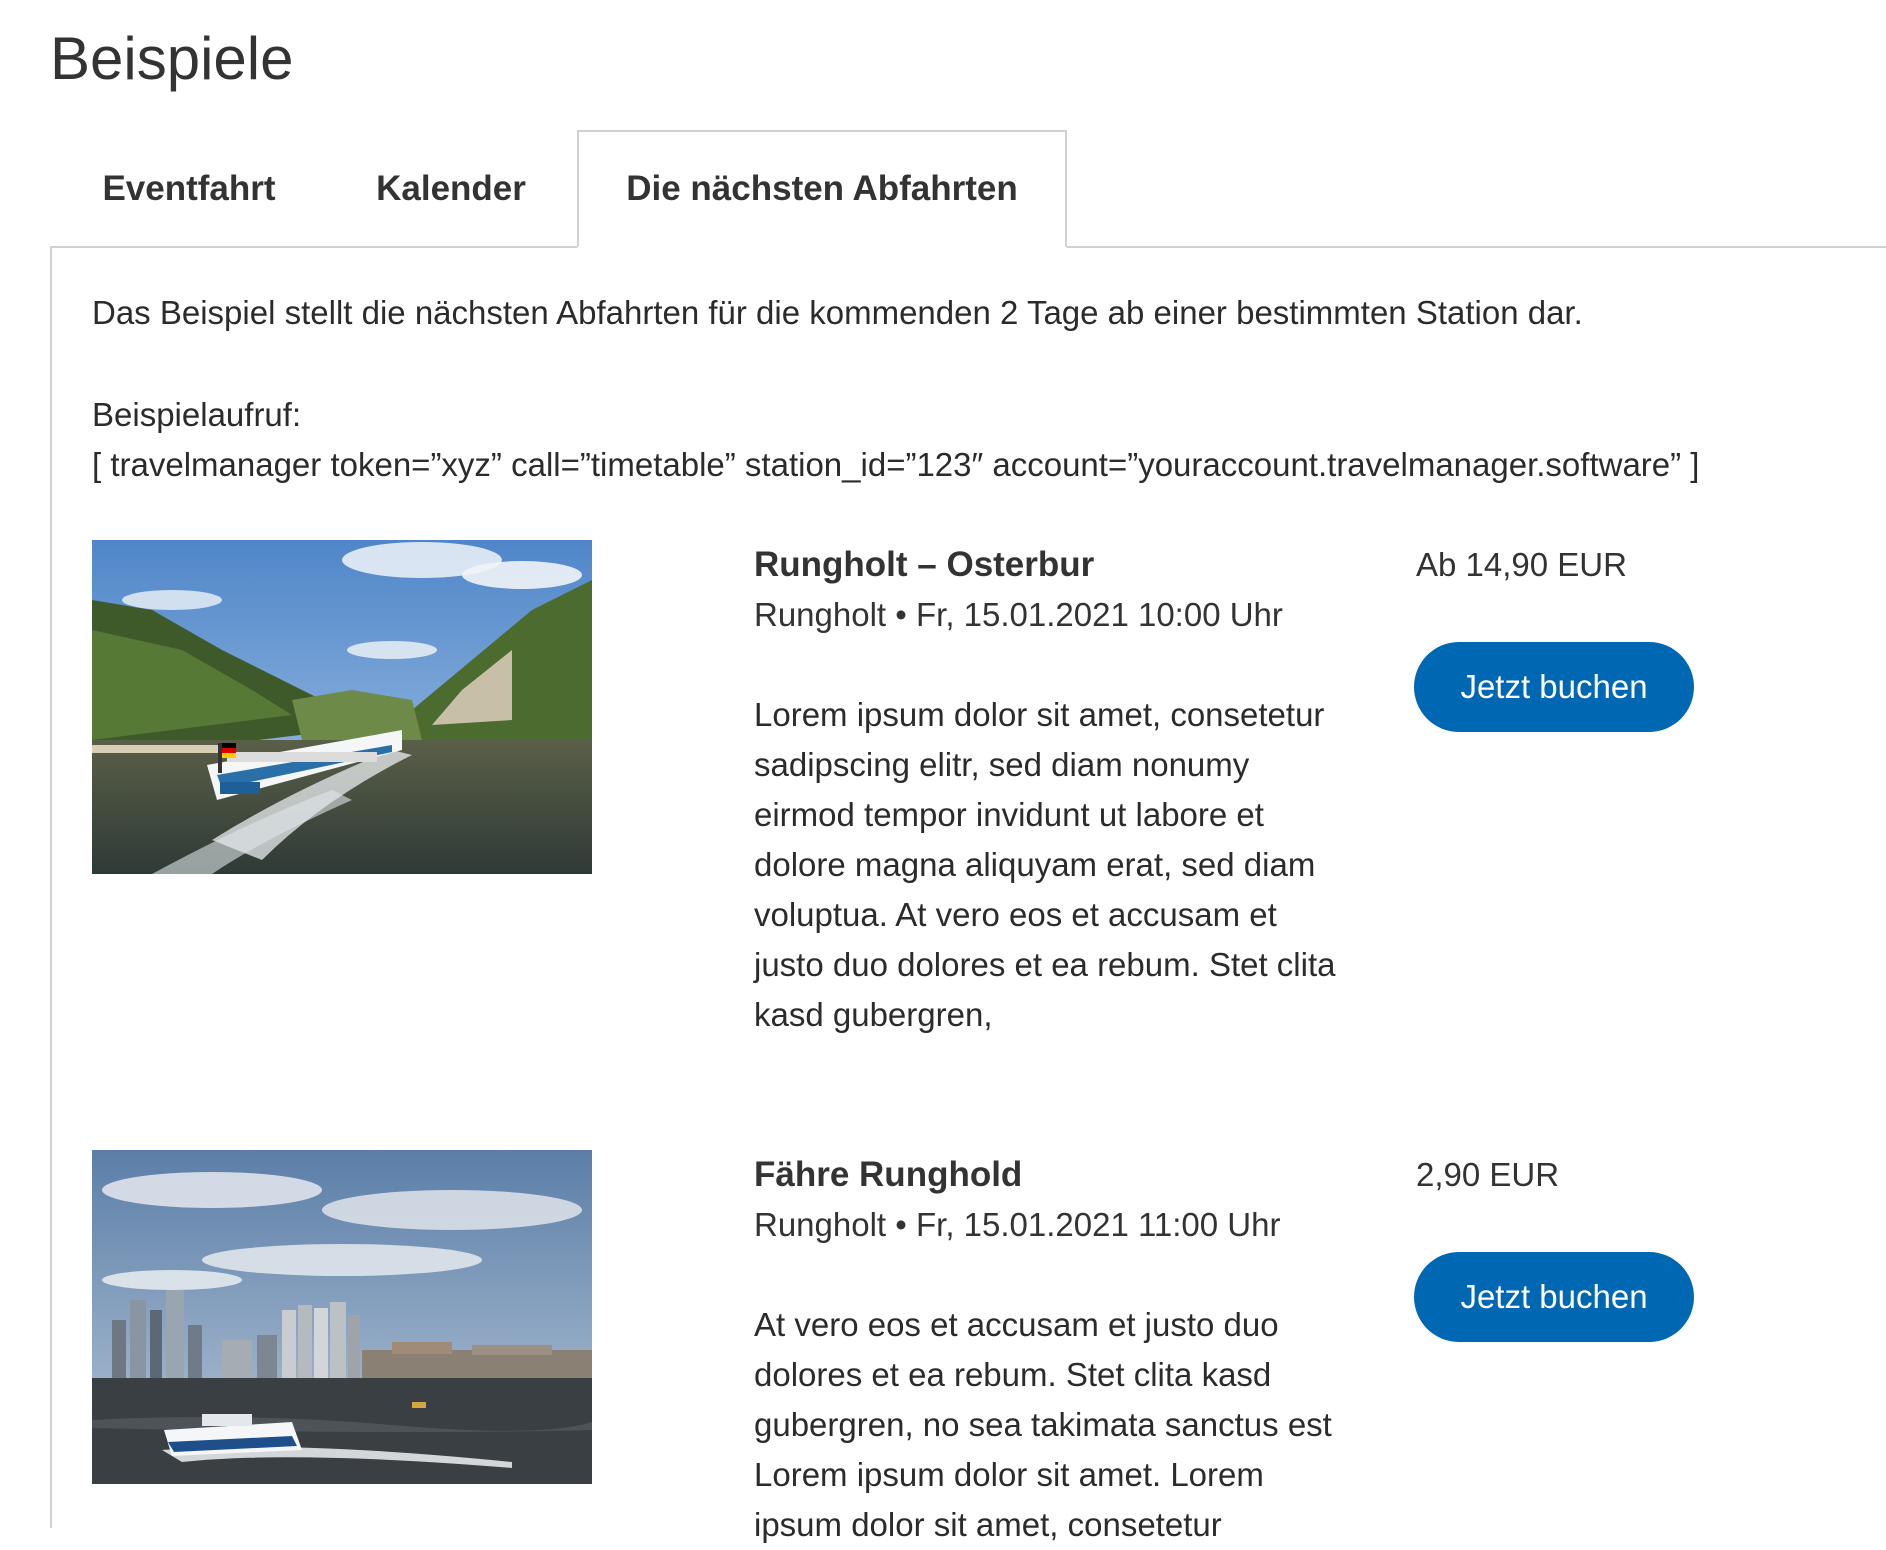 This screenshot has width=1886, height=1550. Describe the element at coordinates (172, 58) in the screenshot. I see `page-title: Beispiele` at that location.